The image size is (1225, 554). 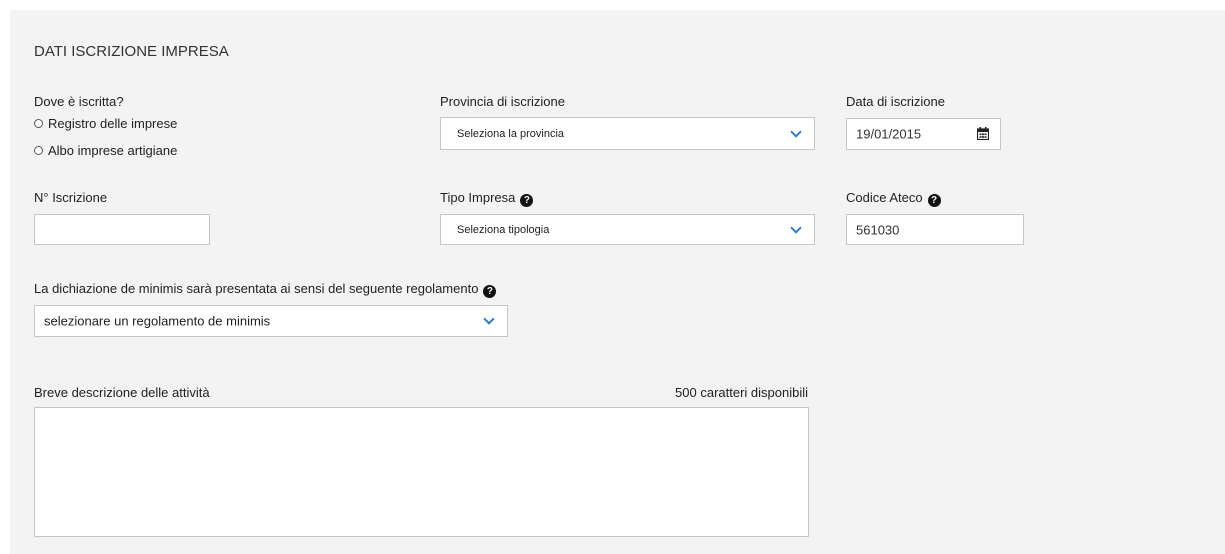 I want to click on tipo-impresa-selected: Seleziona tipologia, so click(x=503, y=229).